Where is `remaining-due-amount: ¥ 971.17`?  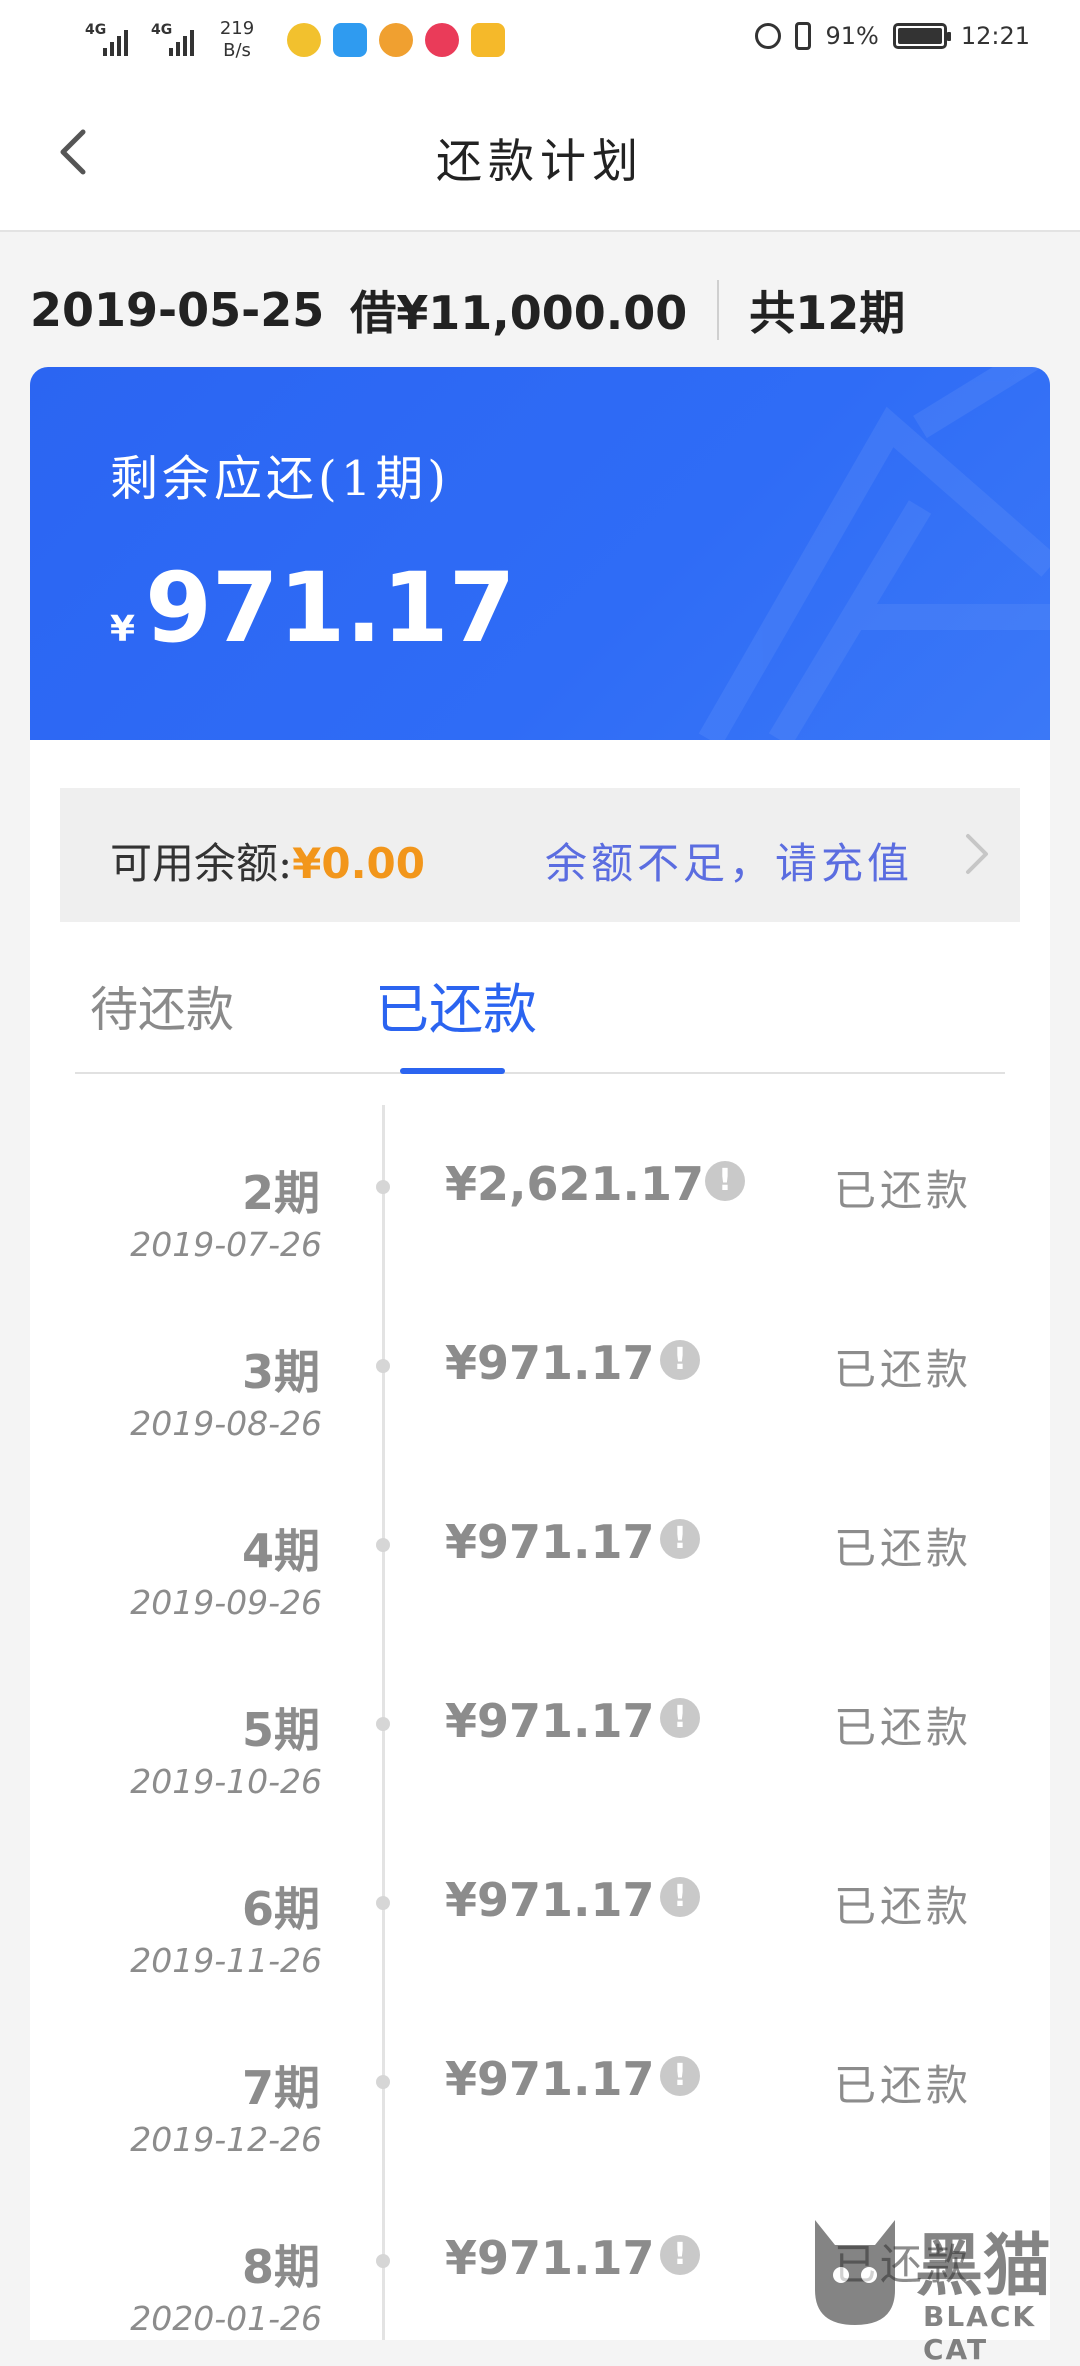 remaining-due-amount: ¥ 971.17 is located at coordinates (313, 608).